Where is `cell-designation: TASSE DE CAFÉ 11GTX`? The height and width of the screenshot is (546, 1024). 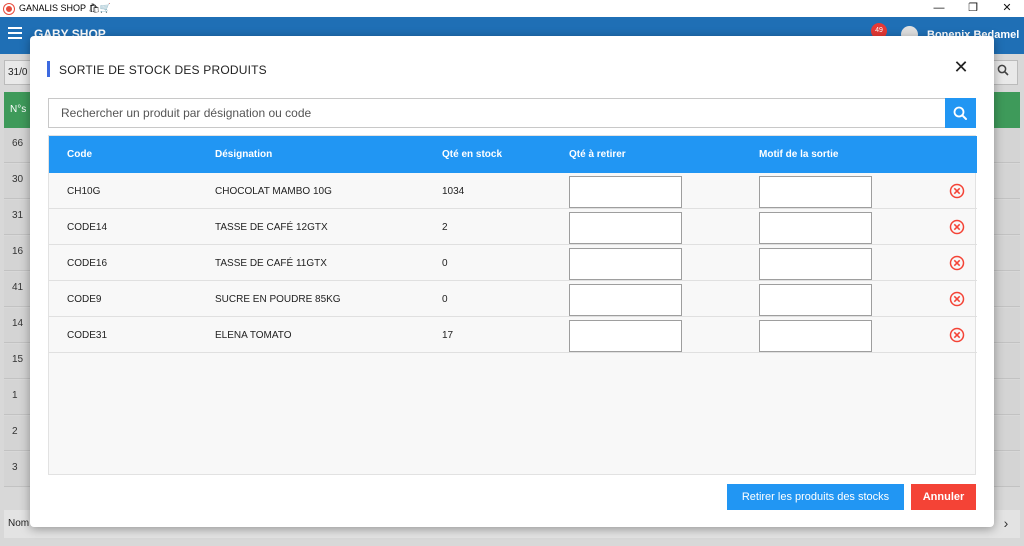 cell-designation: TASSE DE CAFÉ 11GTX is located at coordinates (271, 263).